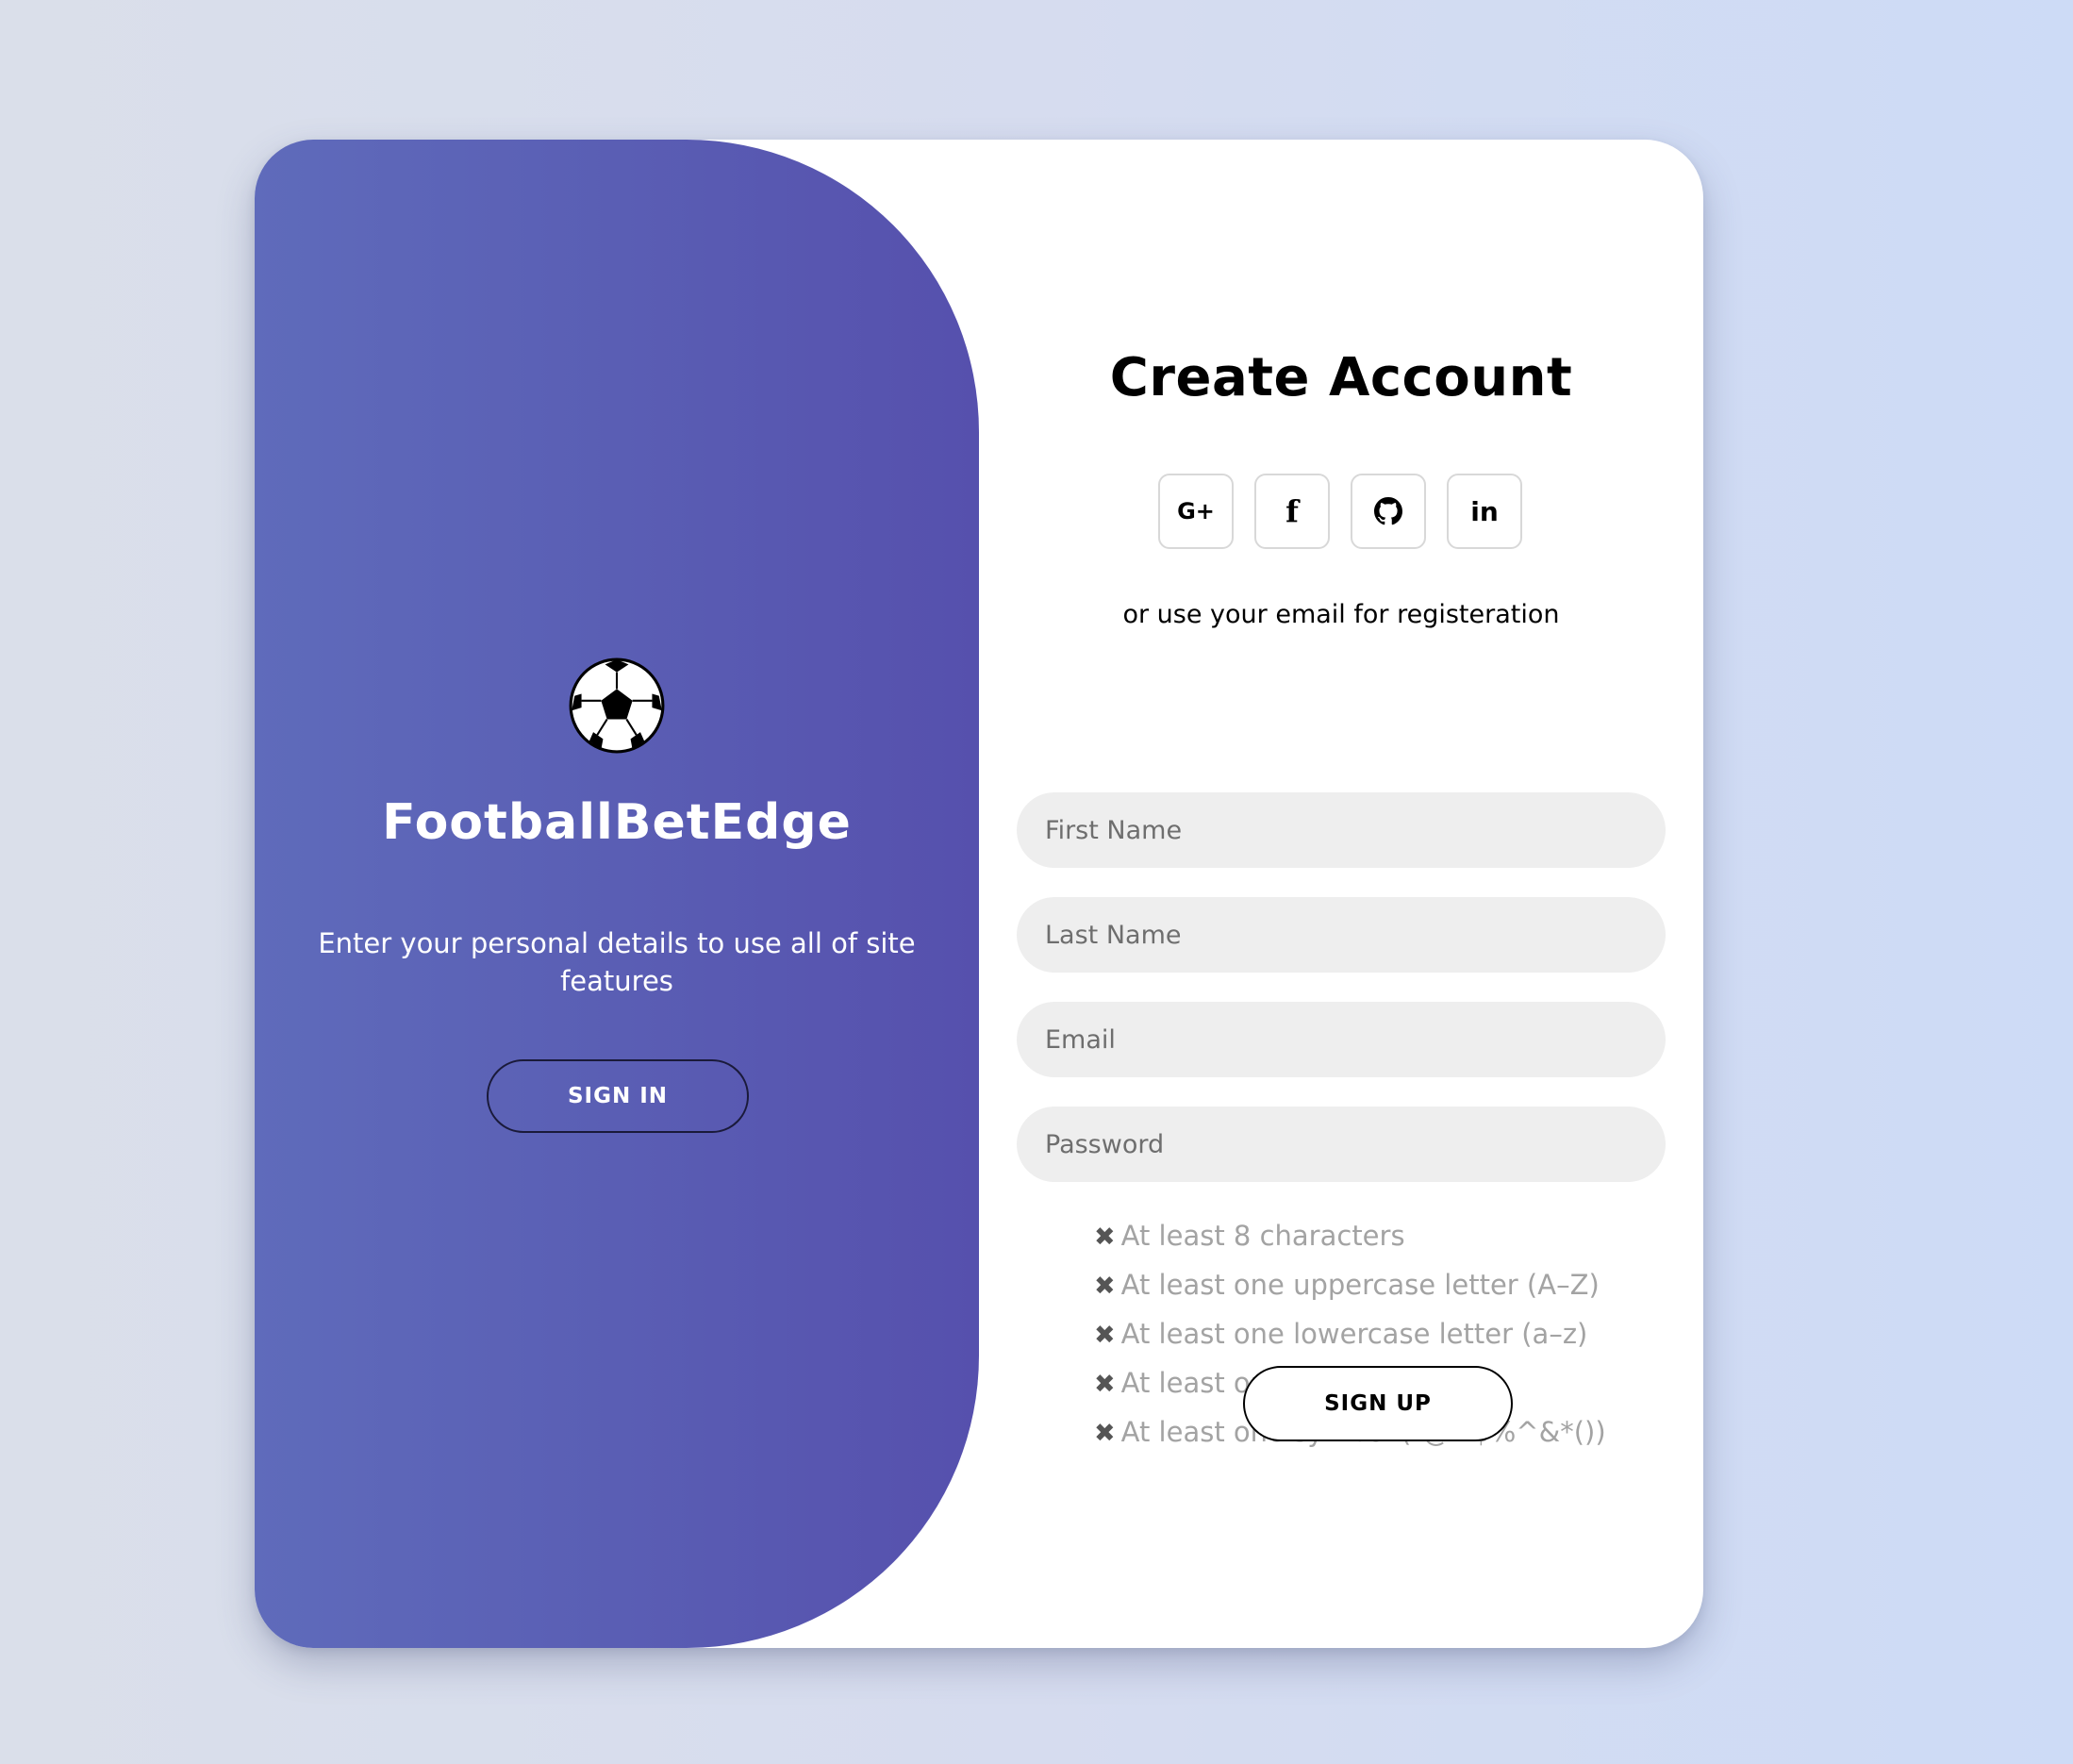 The height and width of the screenshot is (1764, 2073). What do you see at coordinates (1340, 511) in the screenshot?
I see `social-login-group: G+ f in` at bounding box center [1340, 511].